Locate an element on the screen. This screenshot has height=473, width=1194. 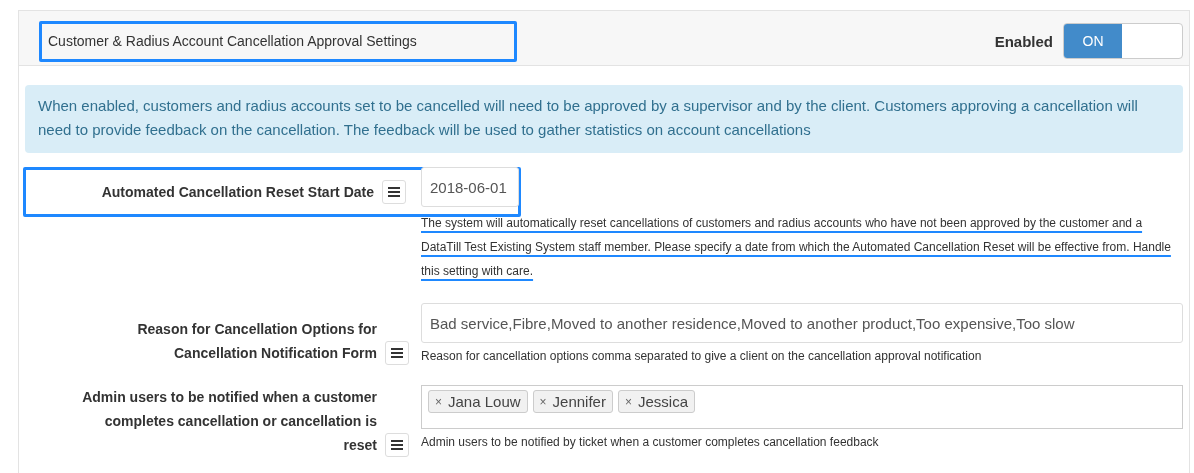
tag-input-field: × Jana Louw × Jennifer × Jessica is located at coordinates (802, 407).